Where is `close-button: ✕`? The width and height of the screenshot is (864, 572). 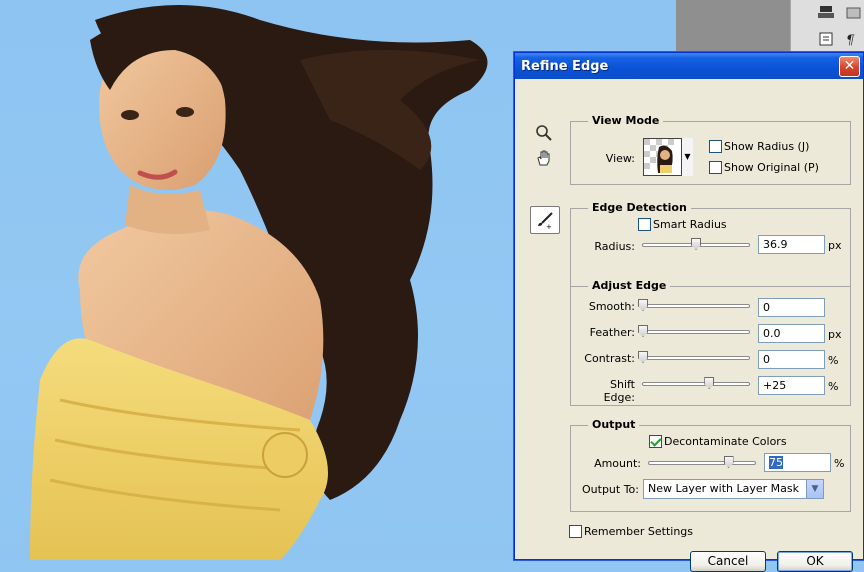 close-button: ✕ is located at coordinates (849, 66).